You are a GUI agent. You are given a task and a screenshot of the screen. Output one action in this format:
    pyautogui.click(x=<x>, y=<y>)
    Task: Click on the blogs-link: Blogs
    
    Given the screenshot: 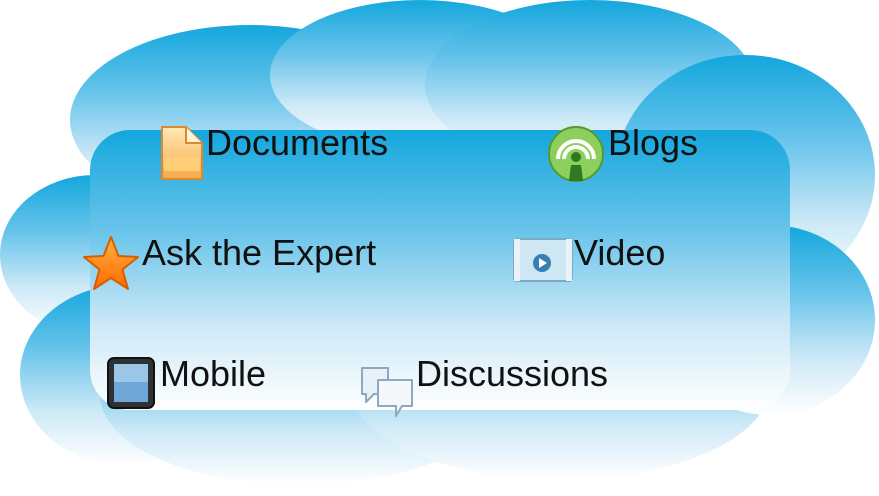 What is the action you would take?
    pyautogui.click(x=621, y=154)
    